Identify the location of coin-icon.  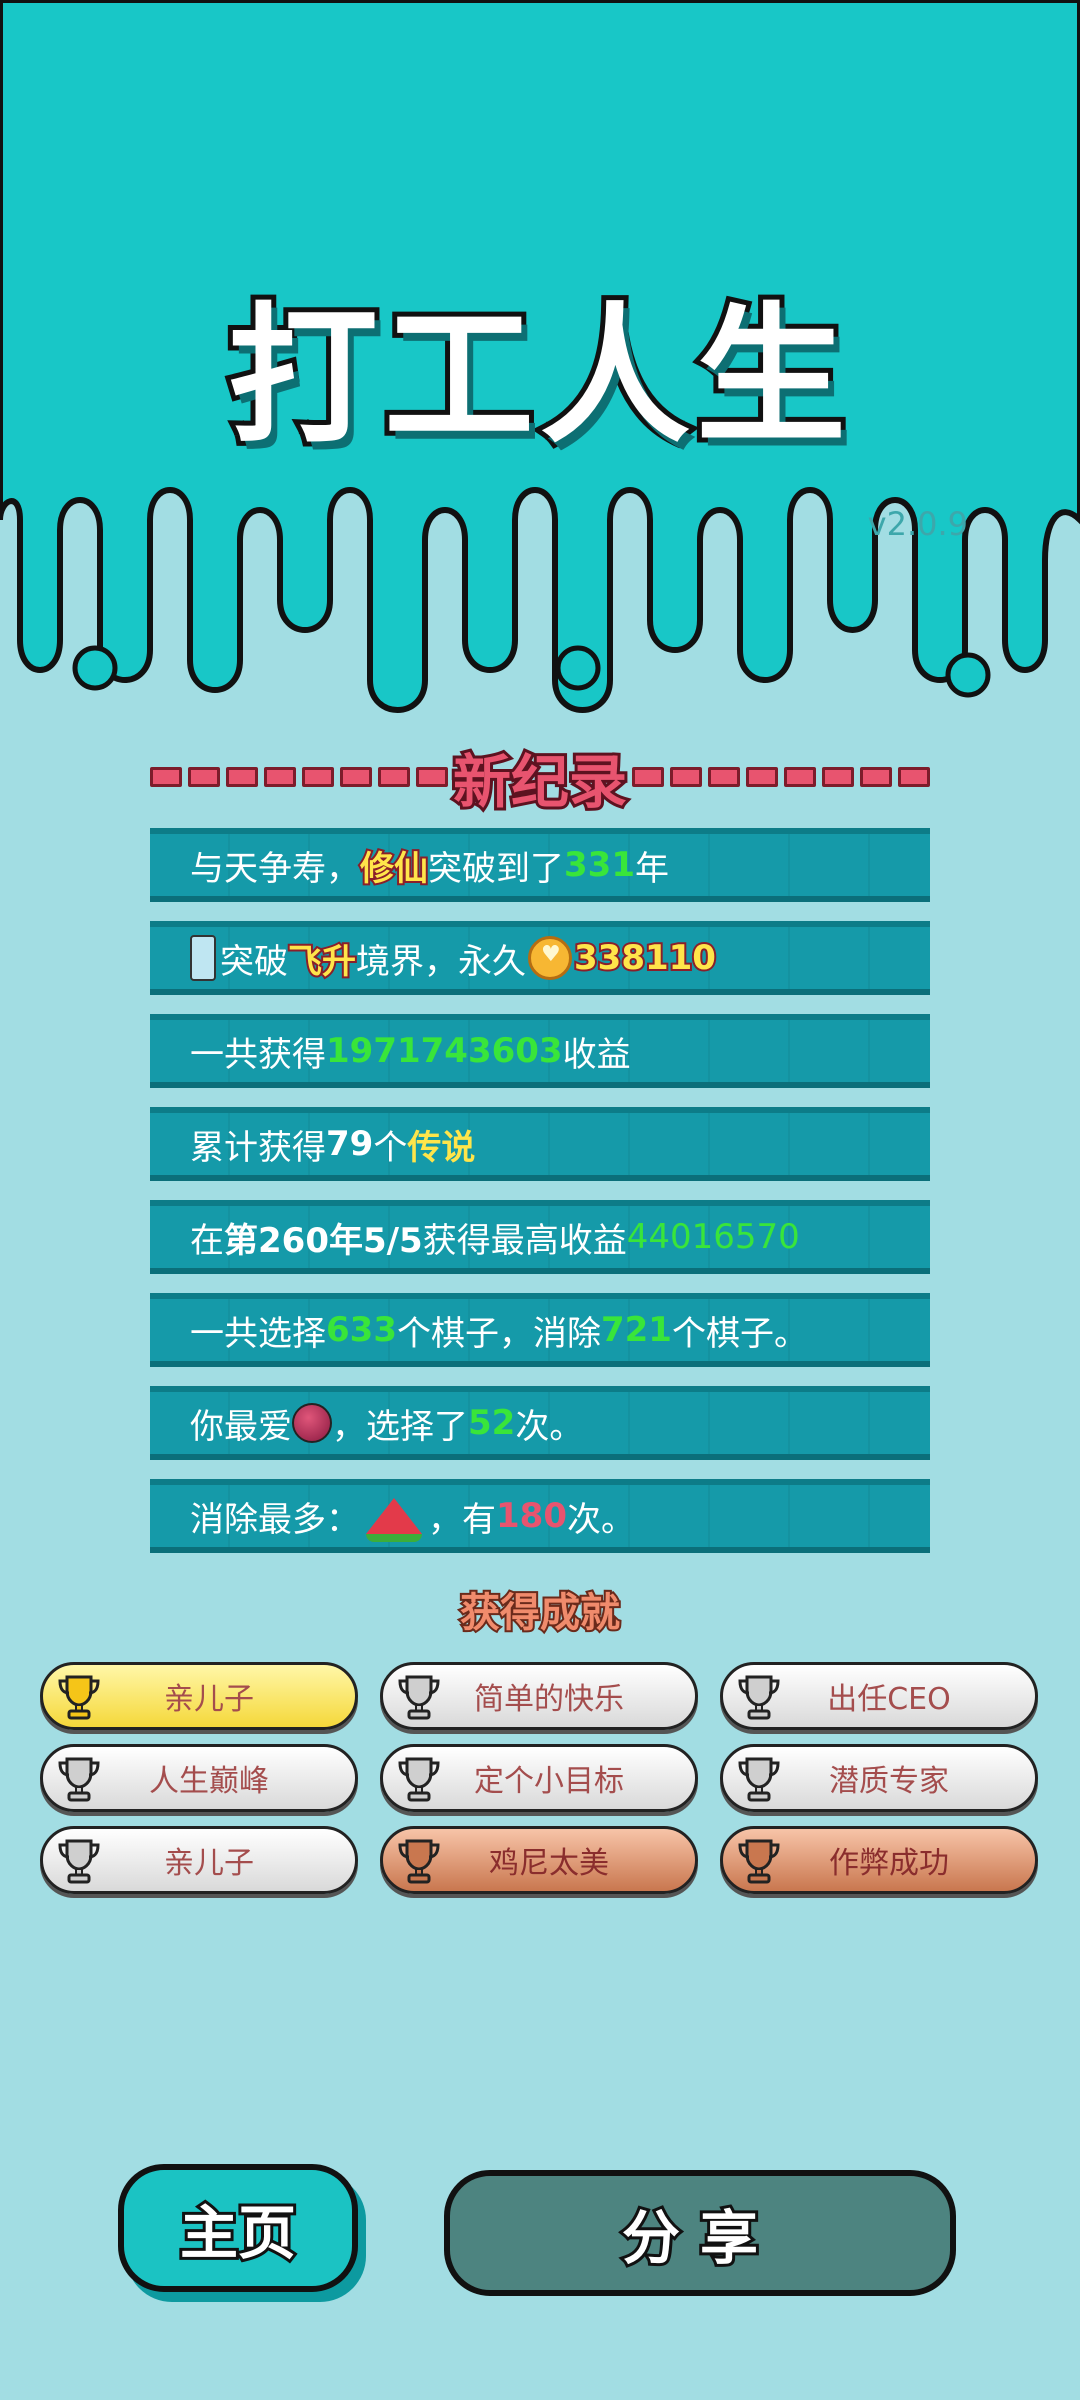
(550, 958).